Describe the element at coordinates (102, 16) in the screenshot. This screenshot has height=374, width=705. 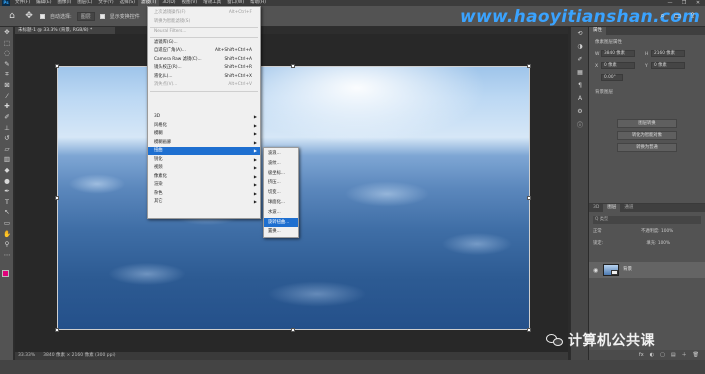
I see `show-transform-checkbox` at that location.